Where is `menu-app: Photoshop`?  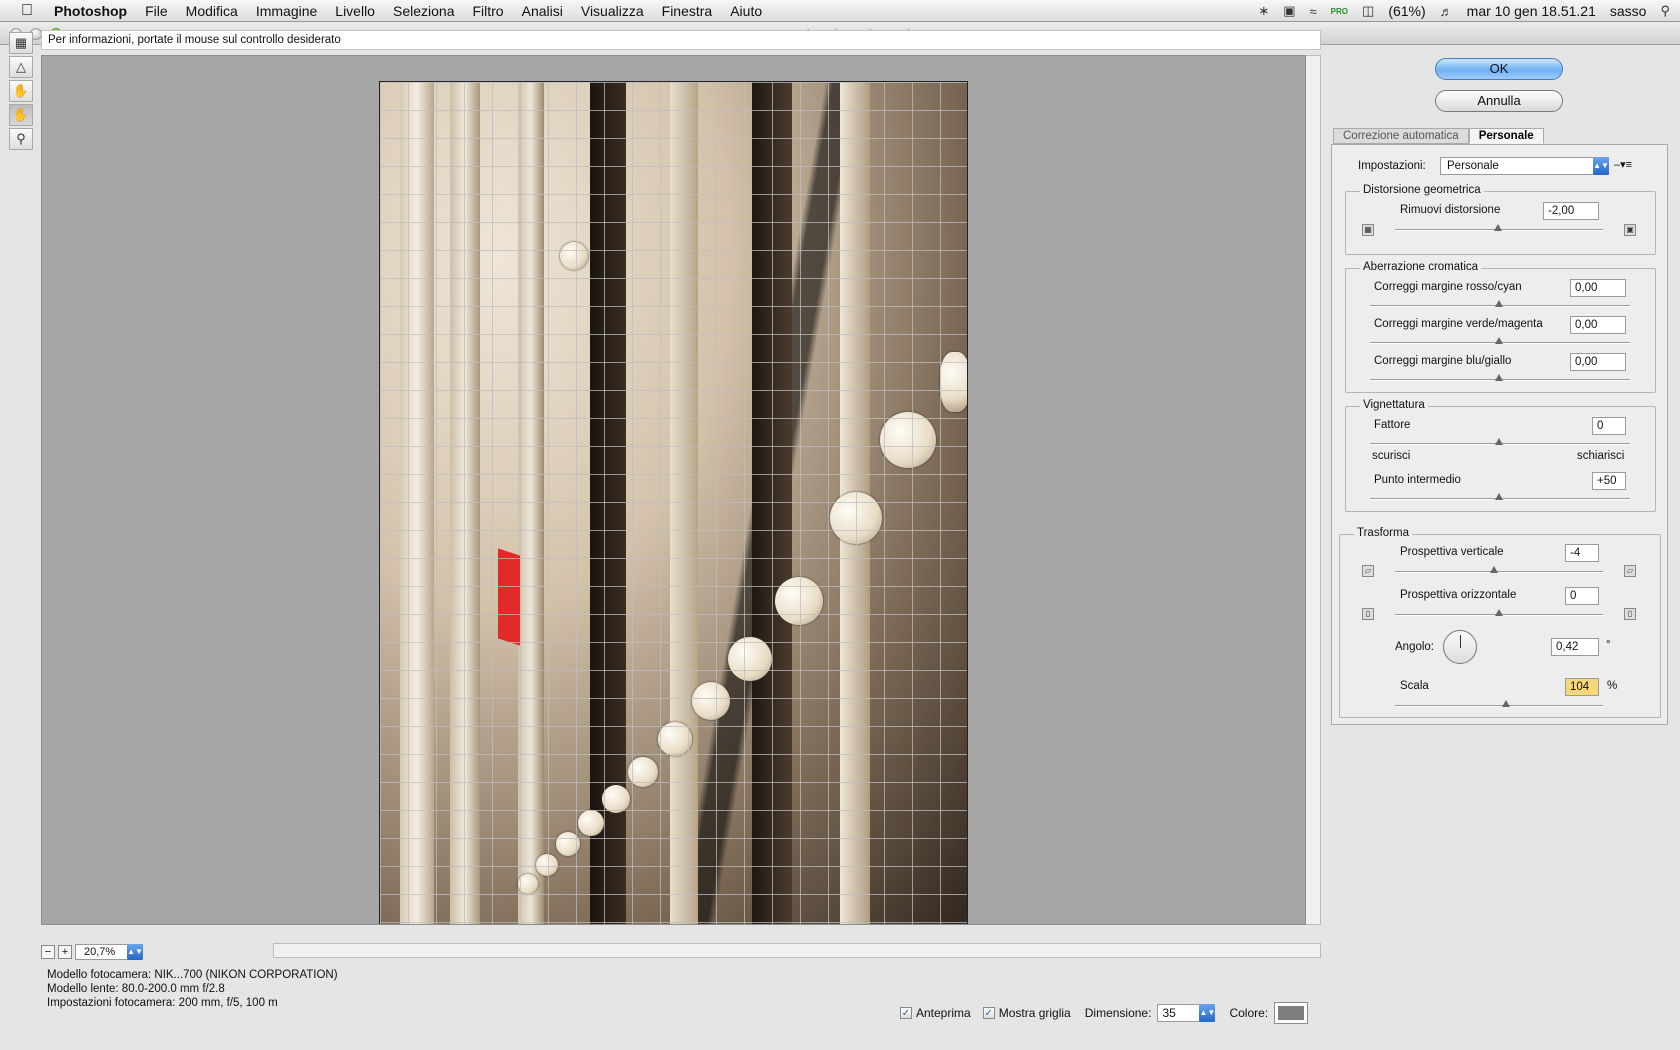
menu-app: Photoshop is located at coordinates (93, 11).